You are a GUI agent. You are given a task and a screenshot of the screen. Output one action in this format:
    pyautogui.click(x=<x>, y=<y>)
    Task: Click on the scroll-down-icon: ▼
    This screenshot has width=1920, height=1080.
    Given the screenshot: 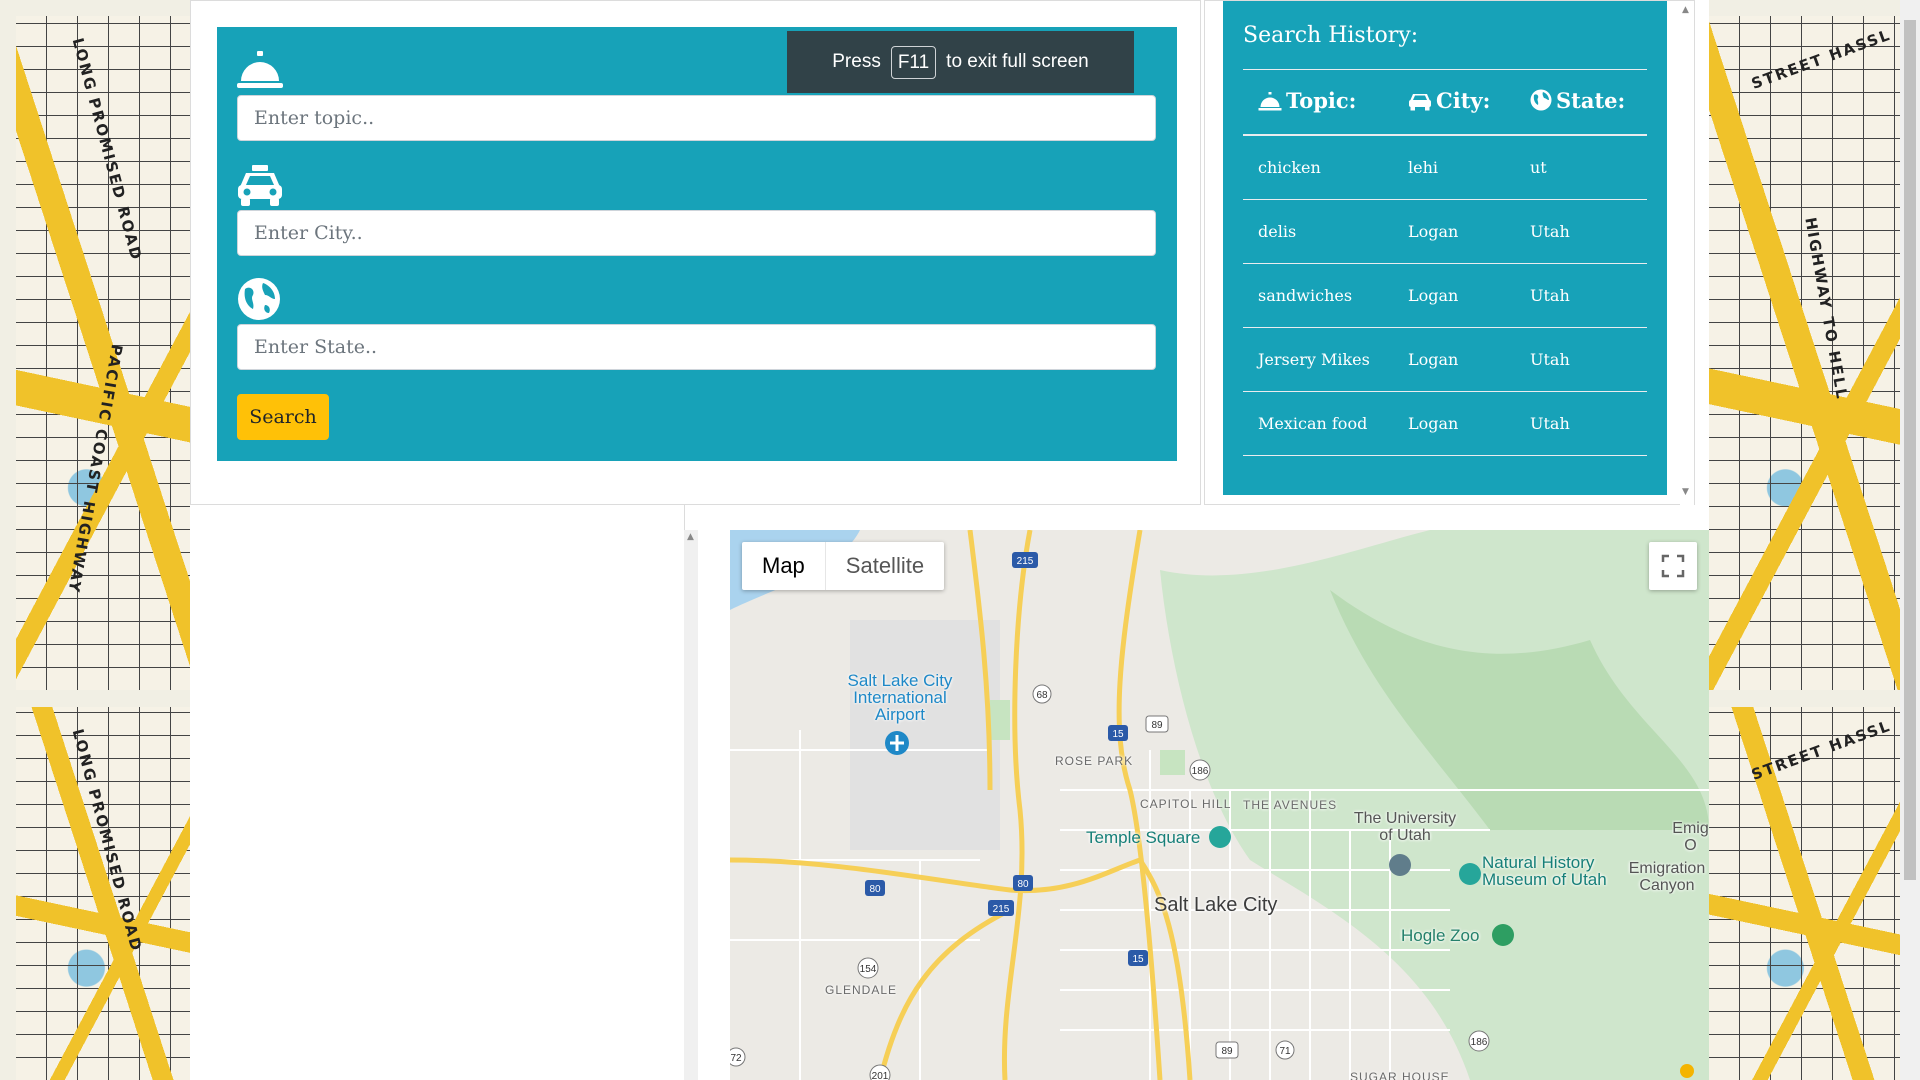 What is the action you would take?
    pyautogui.click(x=1685, y=492)
    